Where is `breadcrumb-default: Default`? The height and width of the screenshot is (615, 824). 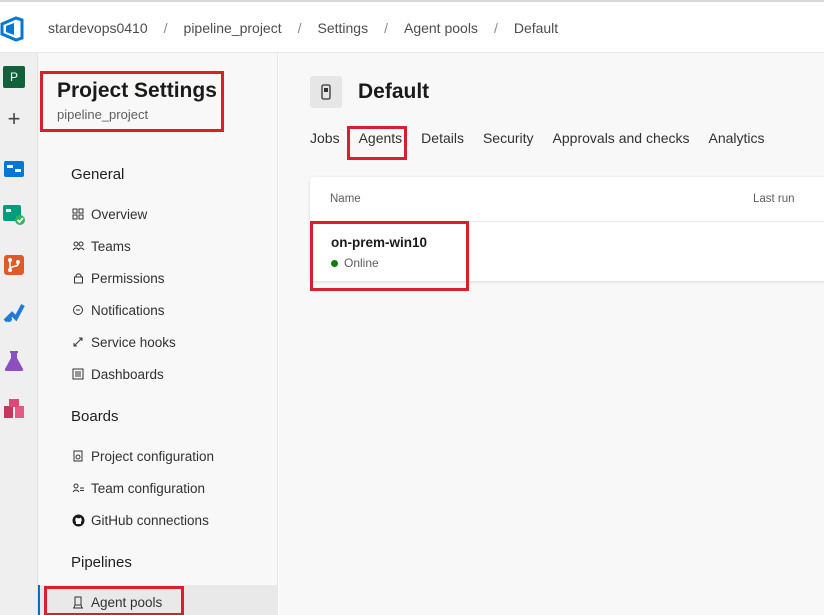 breadcrumb-default: Default is located at coordinates (536, 28).